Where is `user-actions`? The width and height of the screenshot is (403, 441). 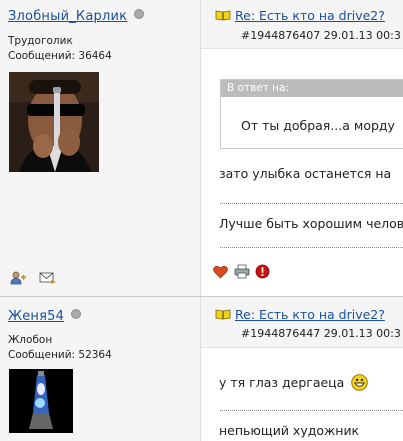 user-actions is located at coordinates (37, 279).